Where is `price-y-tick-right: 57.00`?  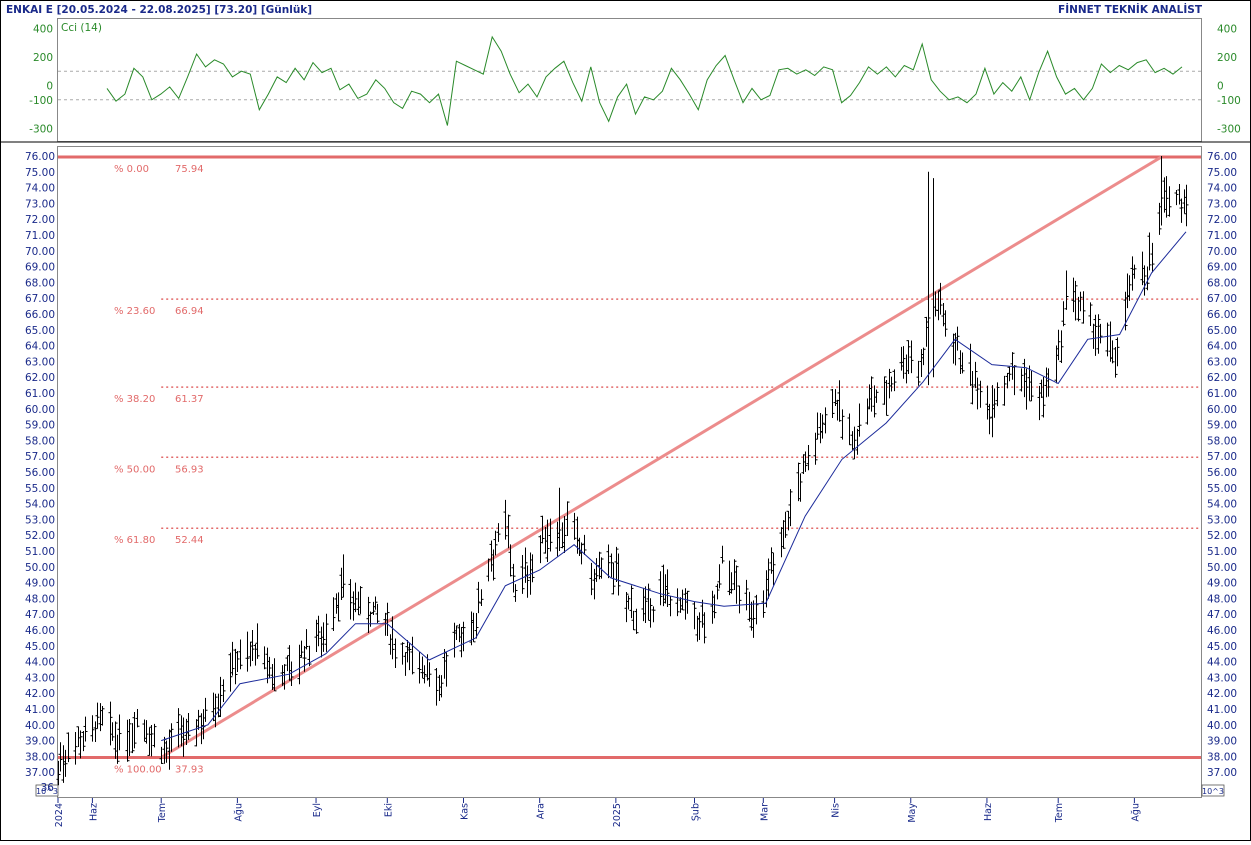
price-y-tick-right: 57.00 is located at coordinates (1222, 457).